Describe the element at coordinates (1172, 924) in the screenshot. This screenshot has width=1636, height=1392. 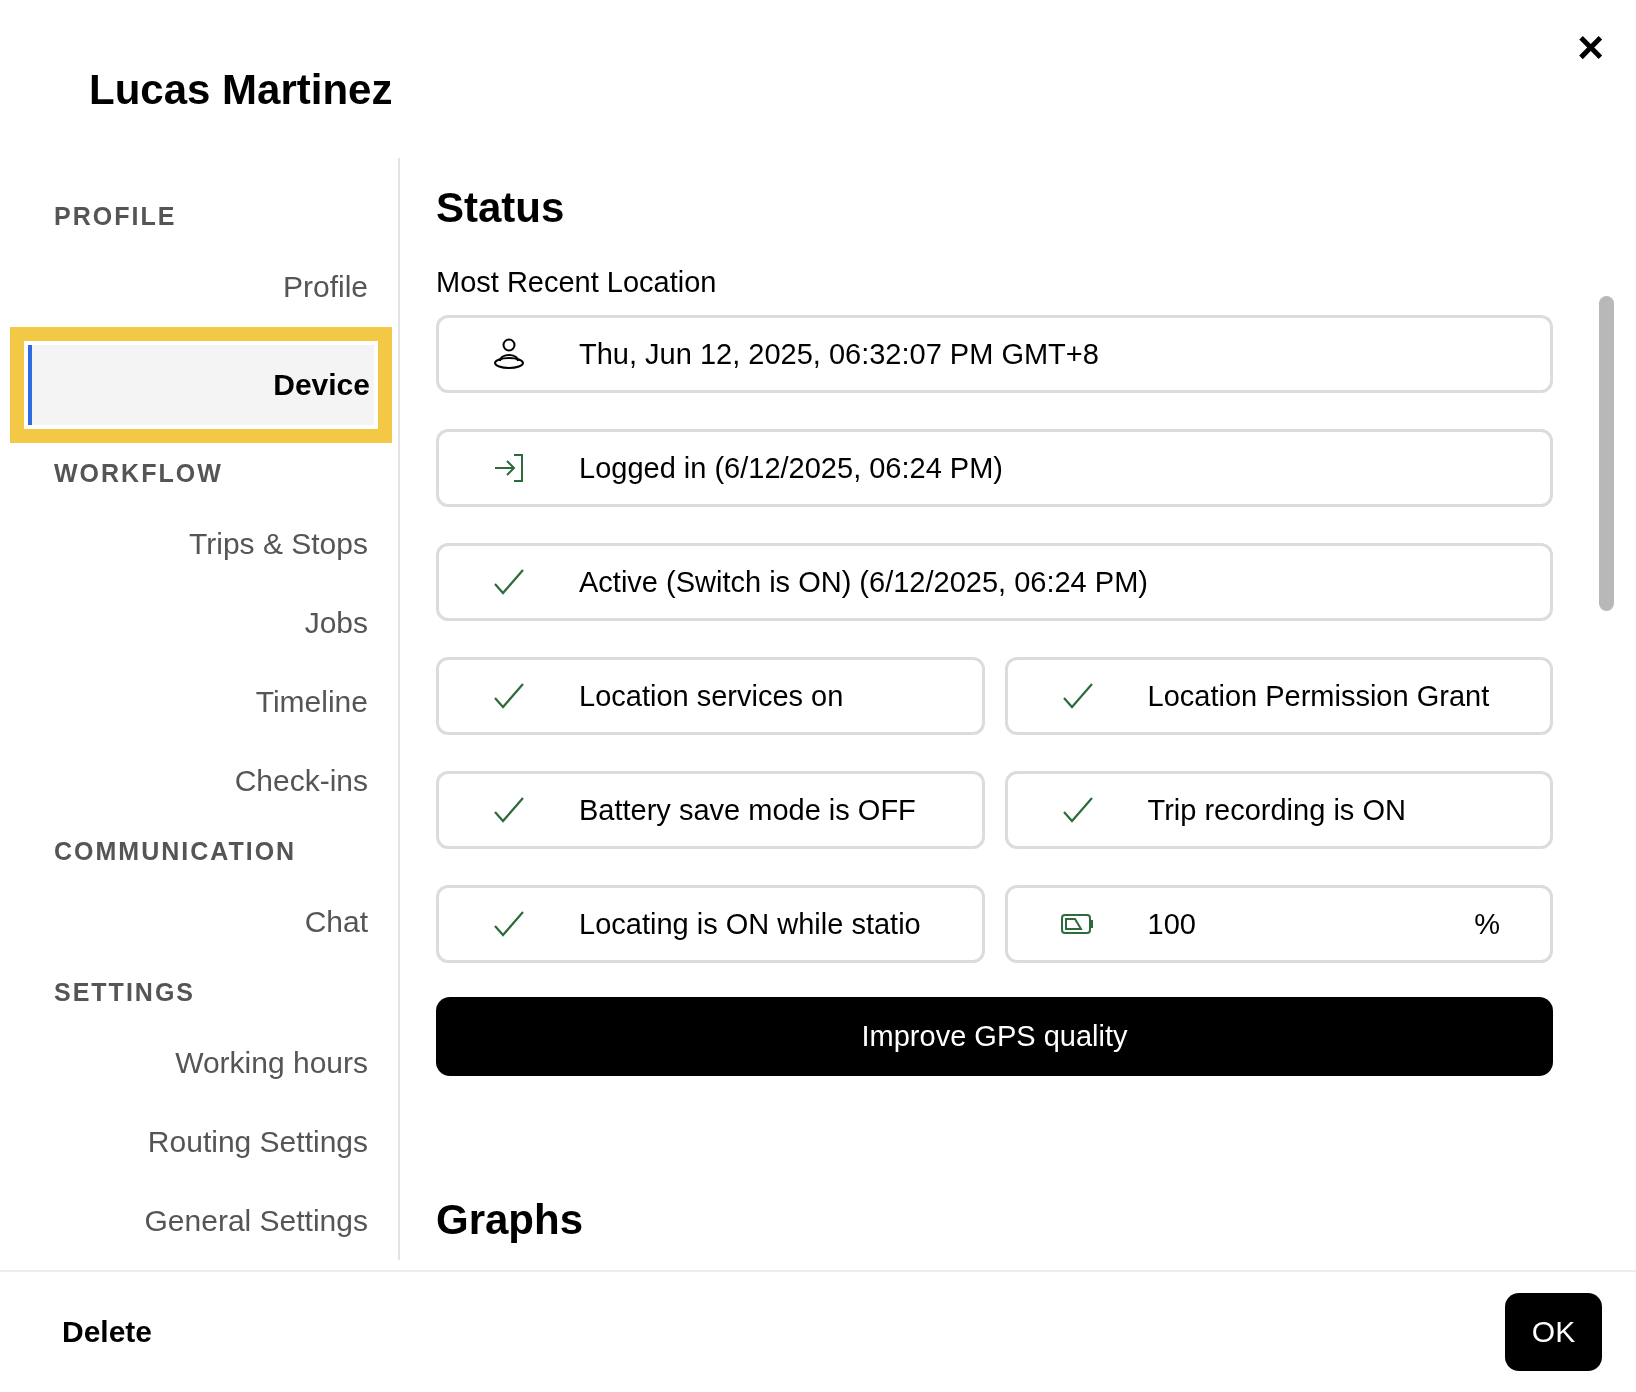
I see `status-text: 100` at that location.